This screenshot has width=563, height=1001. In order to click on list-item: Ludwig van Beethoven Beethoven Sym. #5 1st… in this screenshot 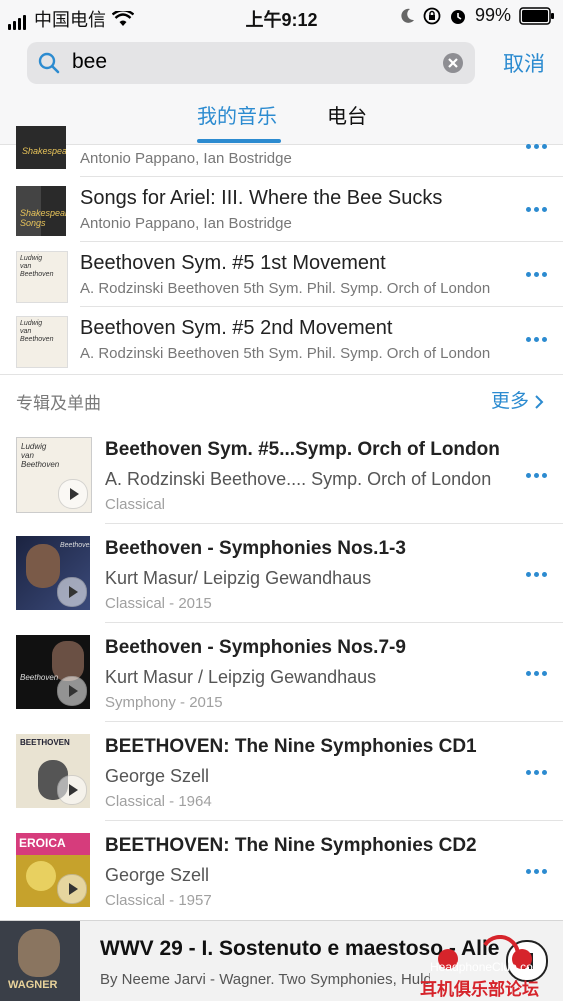, I will do `click(281, 274)`.